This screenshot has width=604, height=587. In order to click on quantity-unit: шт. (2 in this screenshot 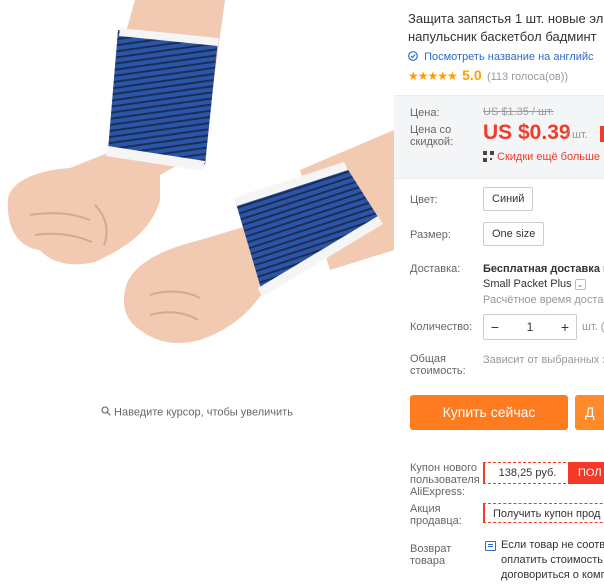, I will do `click(593, 327)`.